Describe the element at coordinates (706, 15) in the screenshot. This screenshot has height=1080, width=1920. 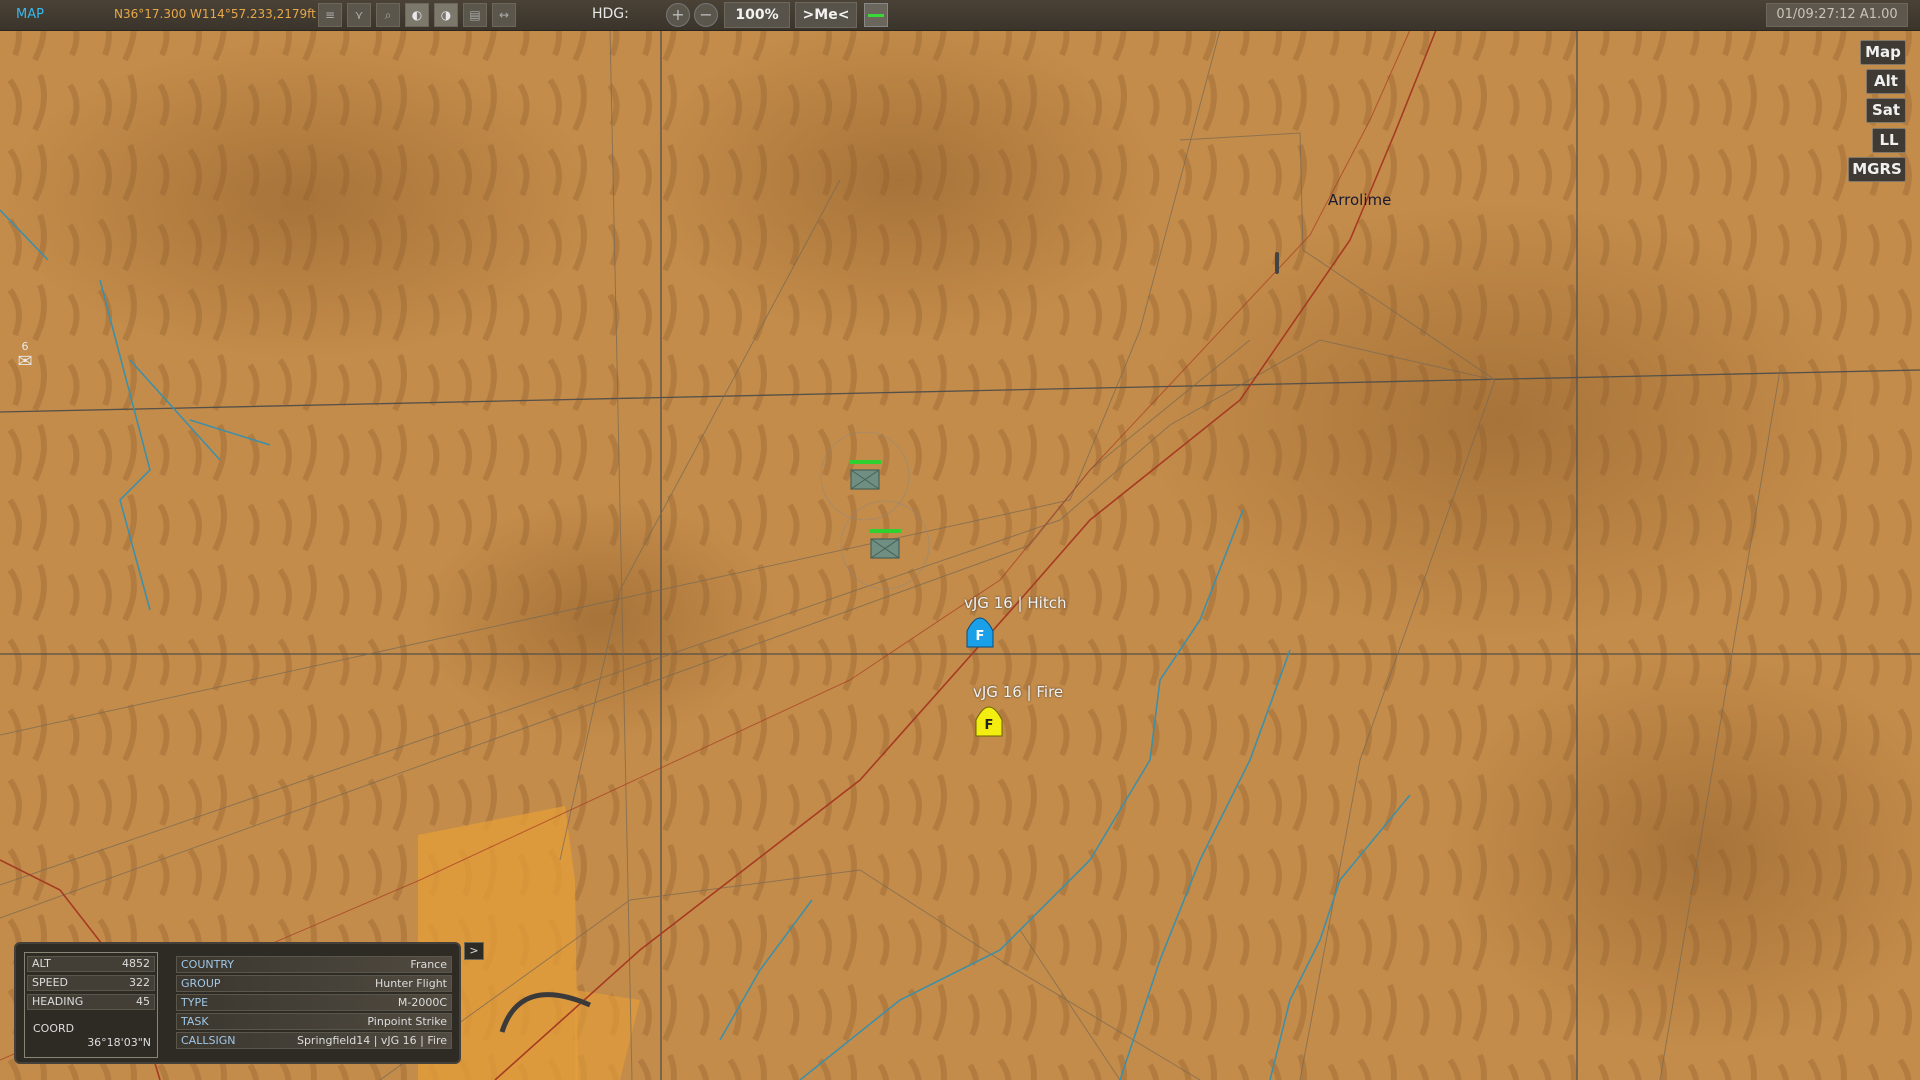
I see `zoom-out-icon: −` at that location.